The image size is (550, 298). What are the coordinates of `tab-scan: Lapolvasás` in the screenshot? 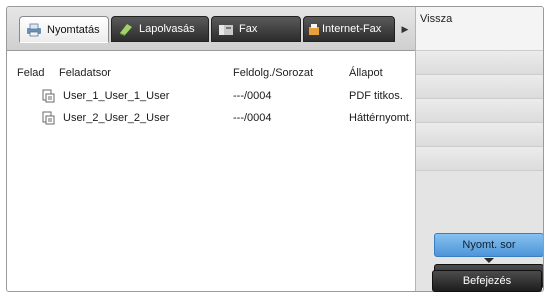 It's located at (160, 29).